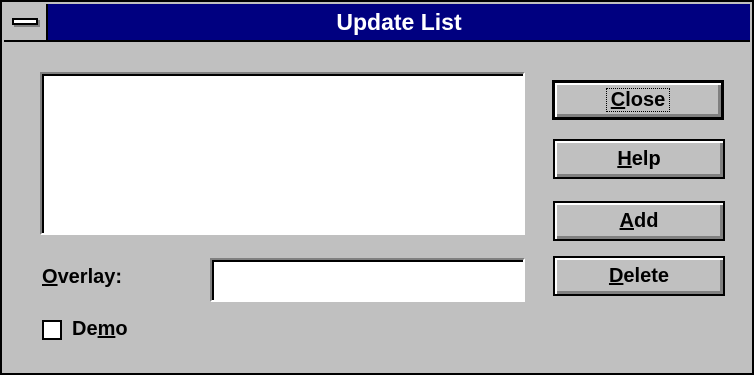 The height and width of the screenshot is (375, 754). I want to click on add-button: Add, so click(639, 221).